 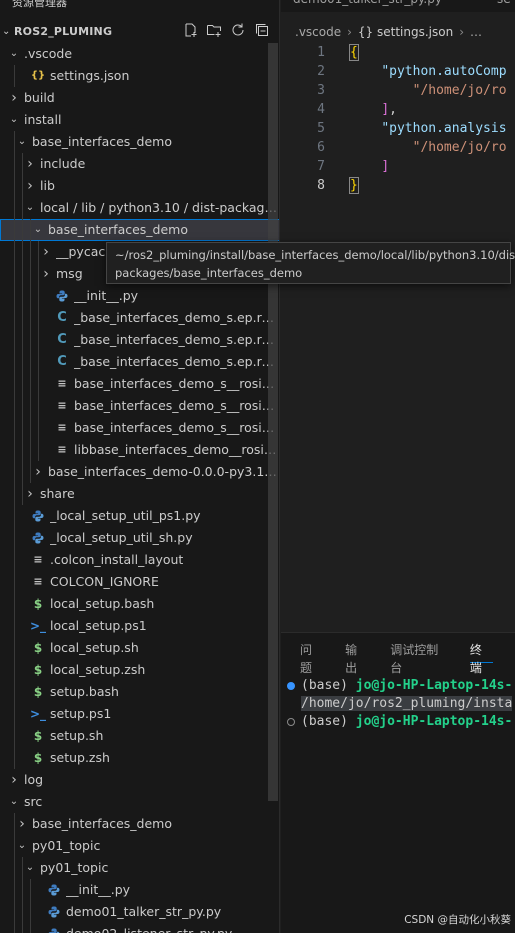 I want to click on code-text: {, so click(x=354, y=52).